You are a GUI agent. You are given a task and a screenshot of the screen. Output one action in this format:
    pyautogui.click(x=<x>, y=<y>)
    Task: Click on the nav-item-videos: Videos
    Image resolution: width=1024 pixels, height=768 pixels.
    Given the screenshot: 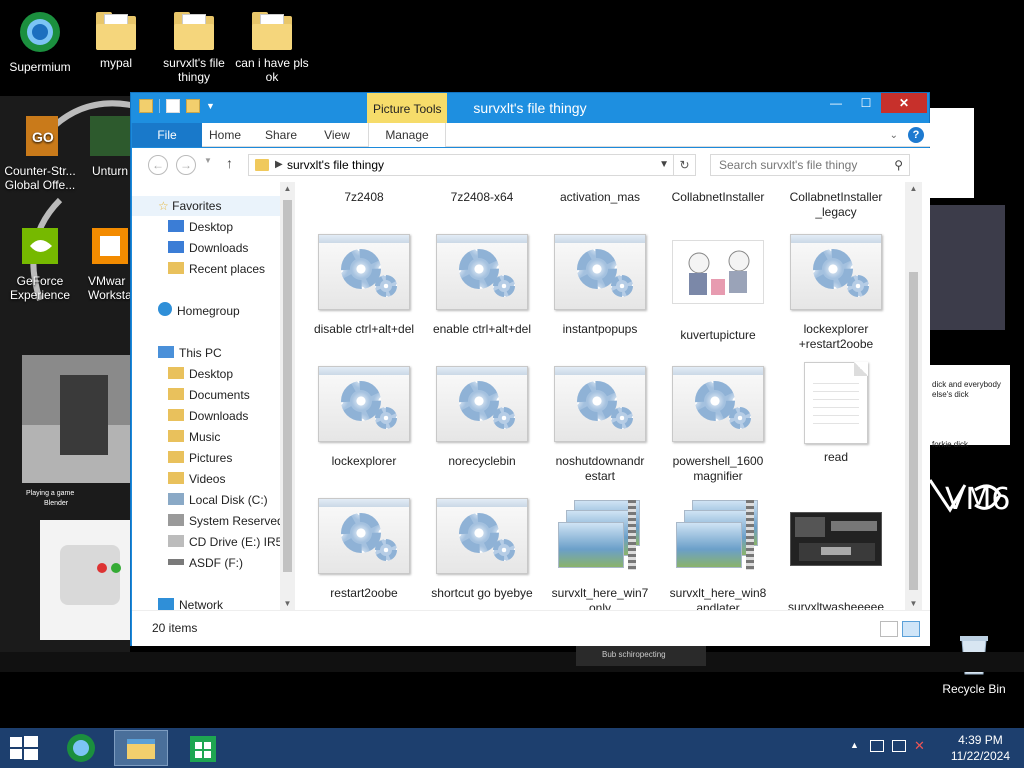 What is the action you would take?
    pyautogui.click(x=196, y=479)
    